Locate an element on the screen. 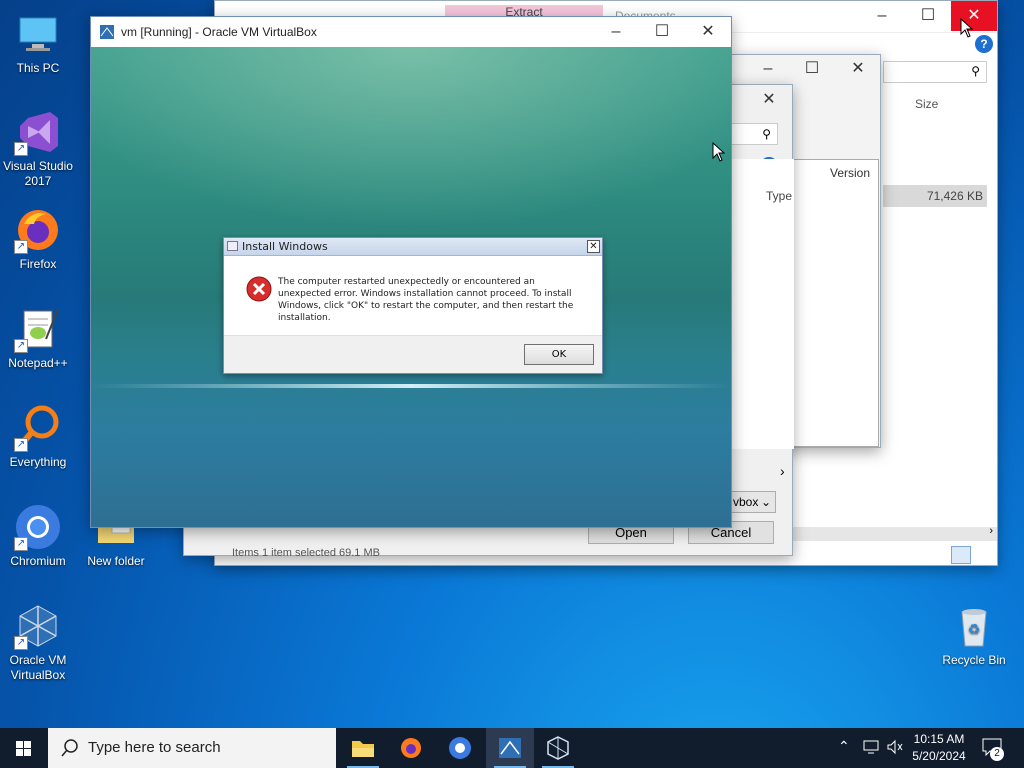 This screenshot has height=768, width=1024. desktop-icon-chromium: ↗ Chromium is located at coordinates (38, 536).